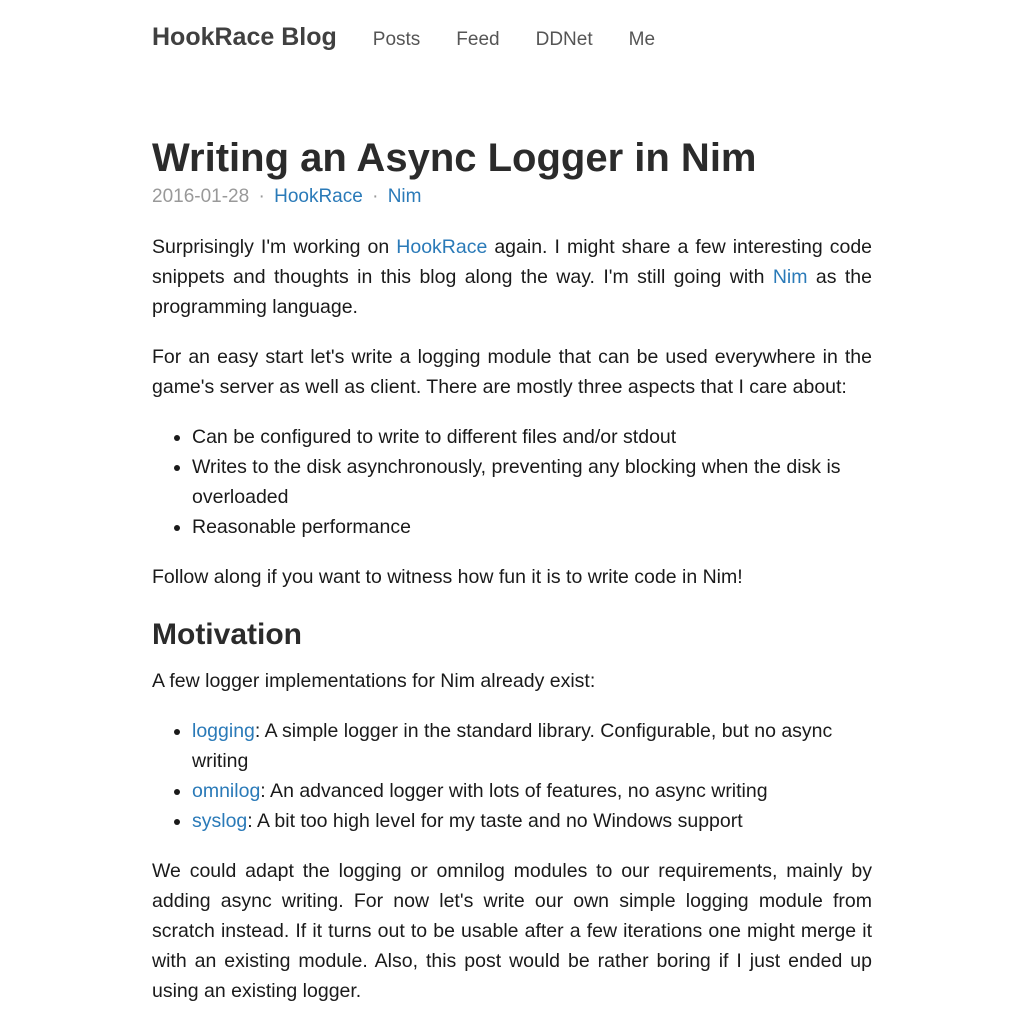 Image resolution: width=1024 pixels, height=1026 pixels. What do you see at coordinates (226, 791) in the screenshot?
I see `omnilog-link: omnilog` at bounding box center [226, 791].